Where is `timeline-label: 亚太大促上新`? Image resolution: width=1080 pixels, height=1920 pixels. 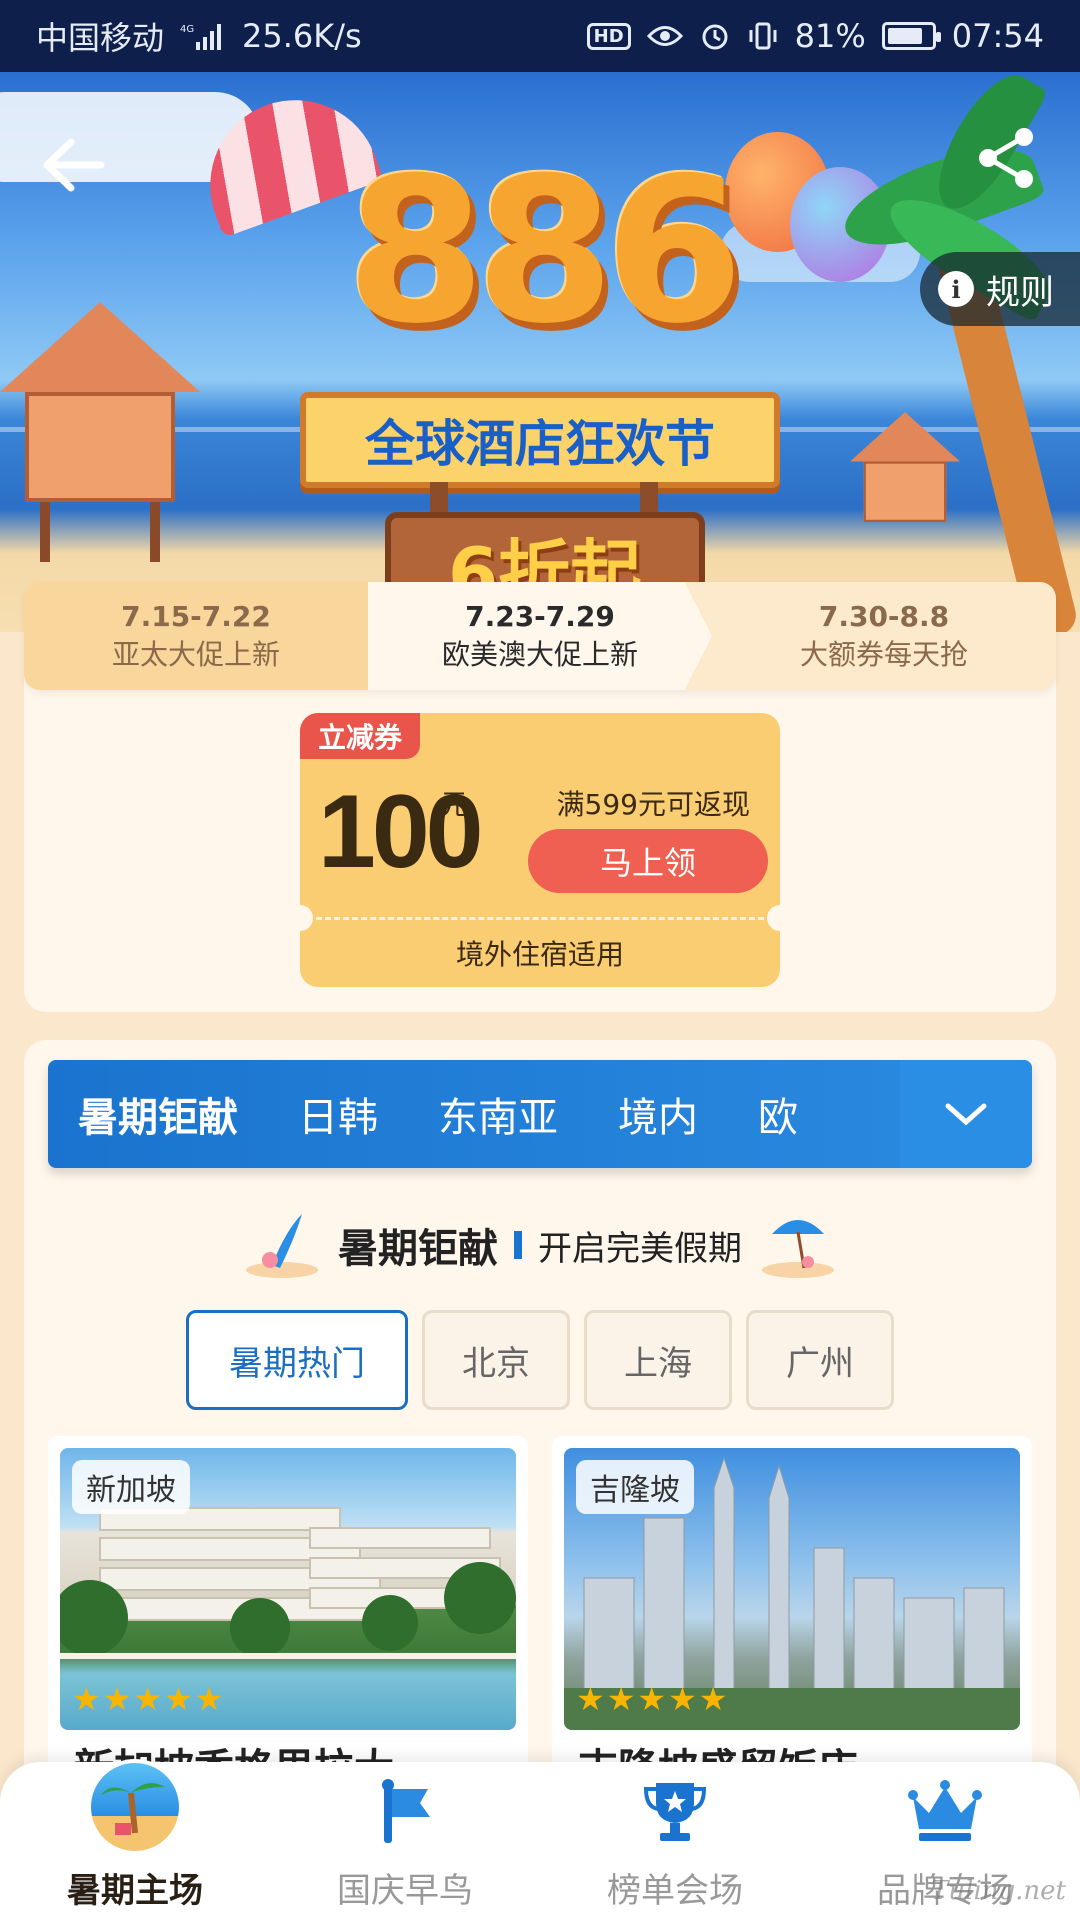 timeline-label: 亚太大促上新 is located at coordinates (195, 654).